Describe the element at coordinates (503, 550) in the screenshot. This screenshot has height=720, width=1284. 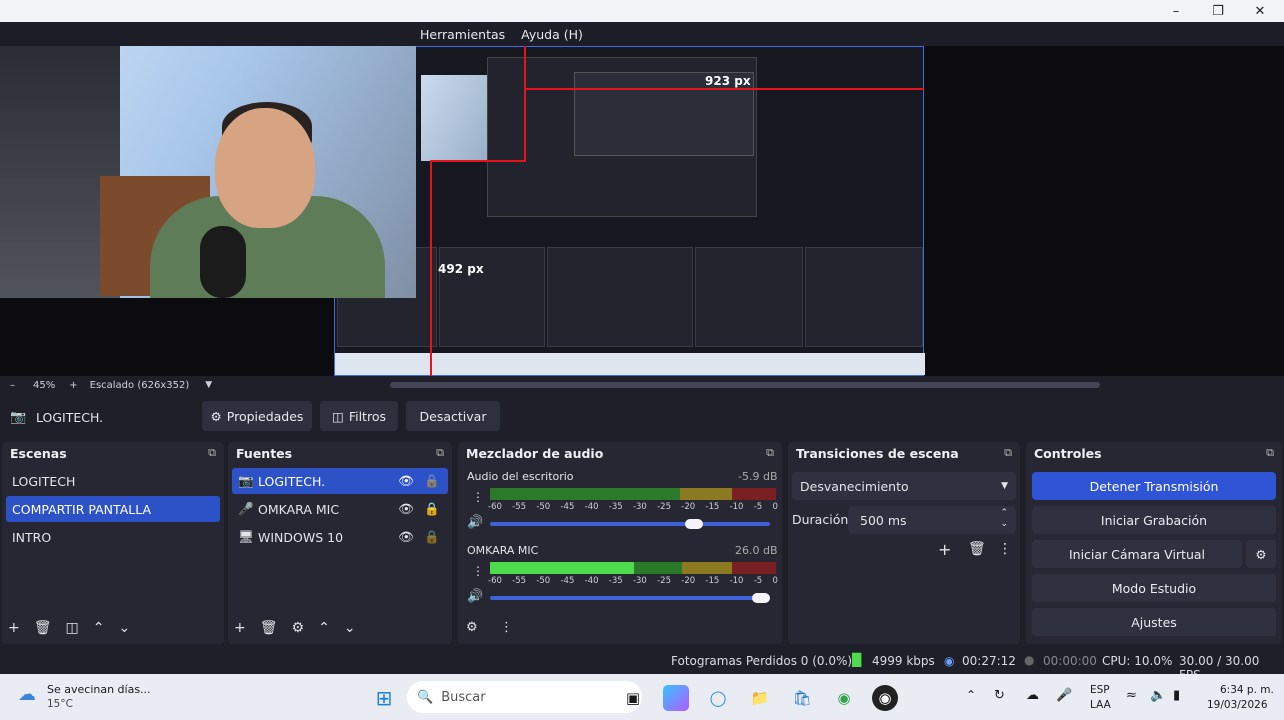
I see `channel-name-mic: OMKARA MIC` at that location.